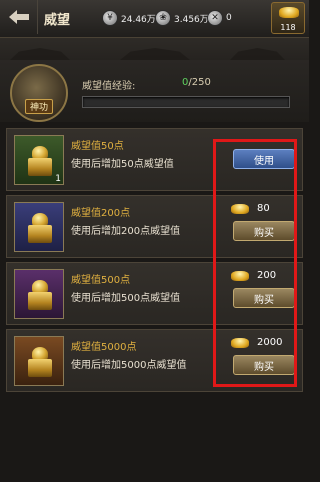  What do you see at coordinates (253, 275) in the screenshot?
I see `item-price: 200` at bounding box center [253, 275].